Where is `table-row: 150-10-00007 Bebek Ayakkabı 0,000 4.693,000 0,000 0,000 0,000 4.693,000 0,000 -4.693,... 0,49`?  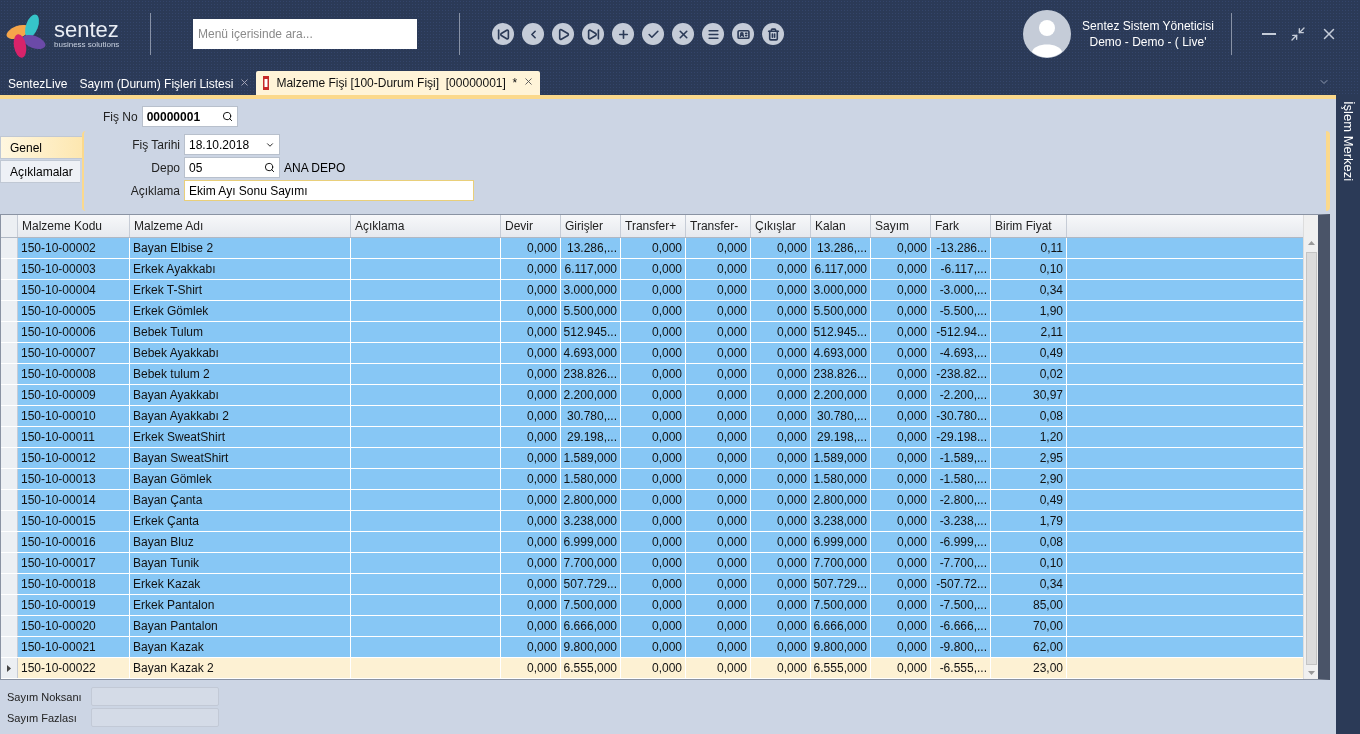 table-row: 150-10-00007 Bebek Ayakkabı 0,000 4.693,000 0,000 0,000 0,000 4.693,000 0,000 -4.693,... 0,49 is located at coordinates (652, 353).